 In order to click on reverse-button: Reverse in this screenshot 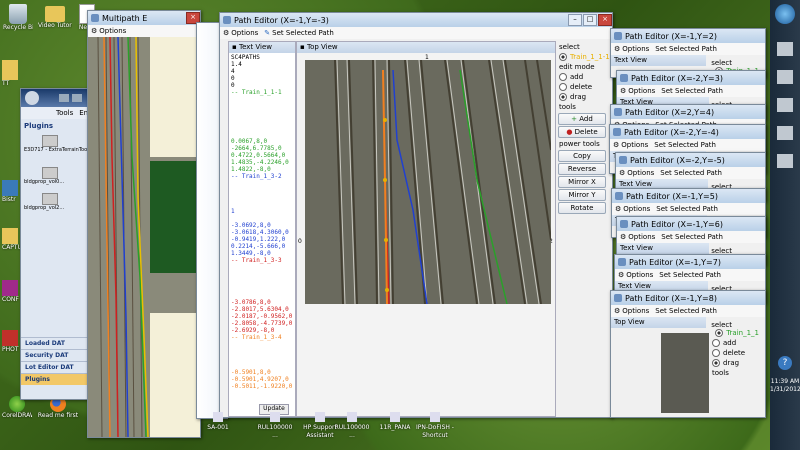, I will do `click(582, 169)`.